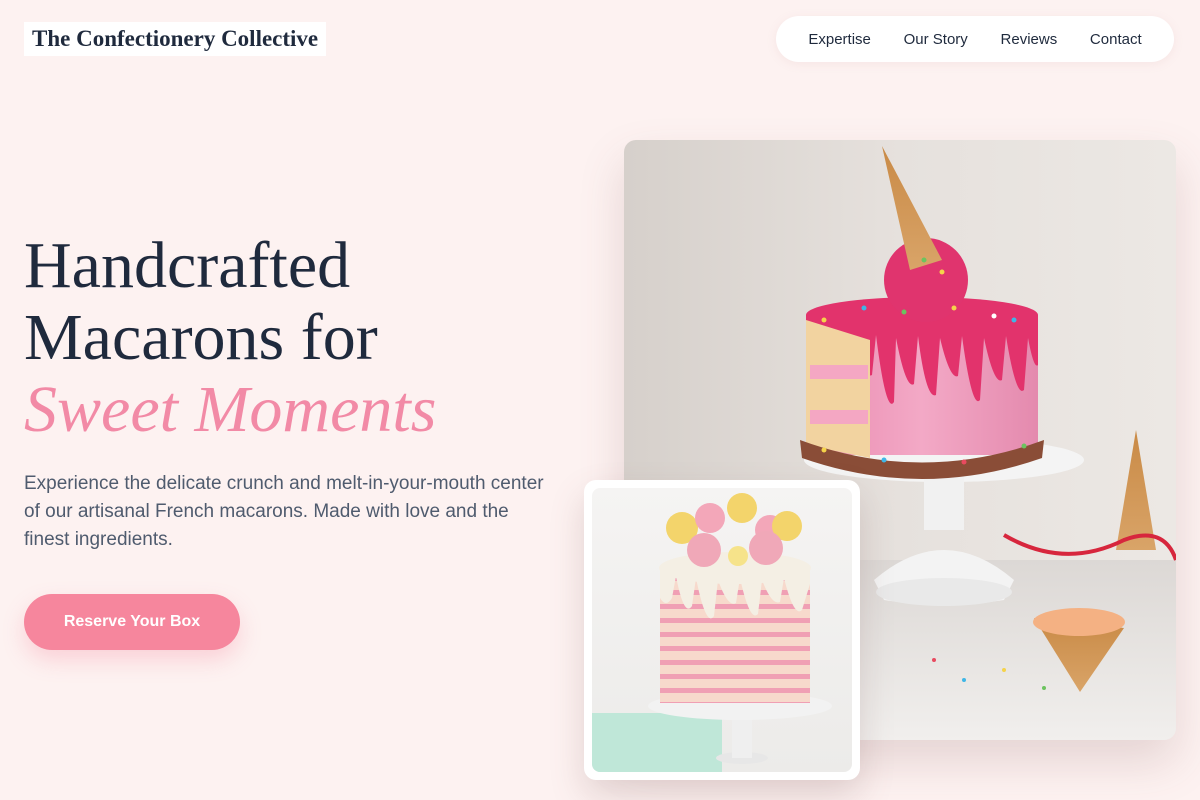 This screenshot has height=800, width=1200. I want to click on main-nav: Expertise Our Story Reviews Contact, so click(975, 39).